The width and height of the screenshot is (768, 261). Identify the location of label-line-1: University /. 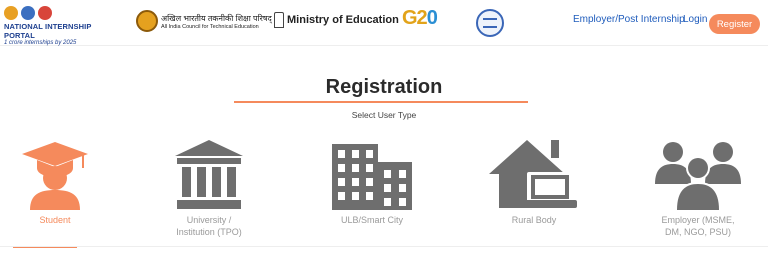
(209, 220).